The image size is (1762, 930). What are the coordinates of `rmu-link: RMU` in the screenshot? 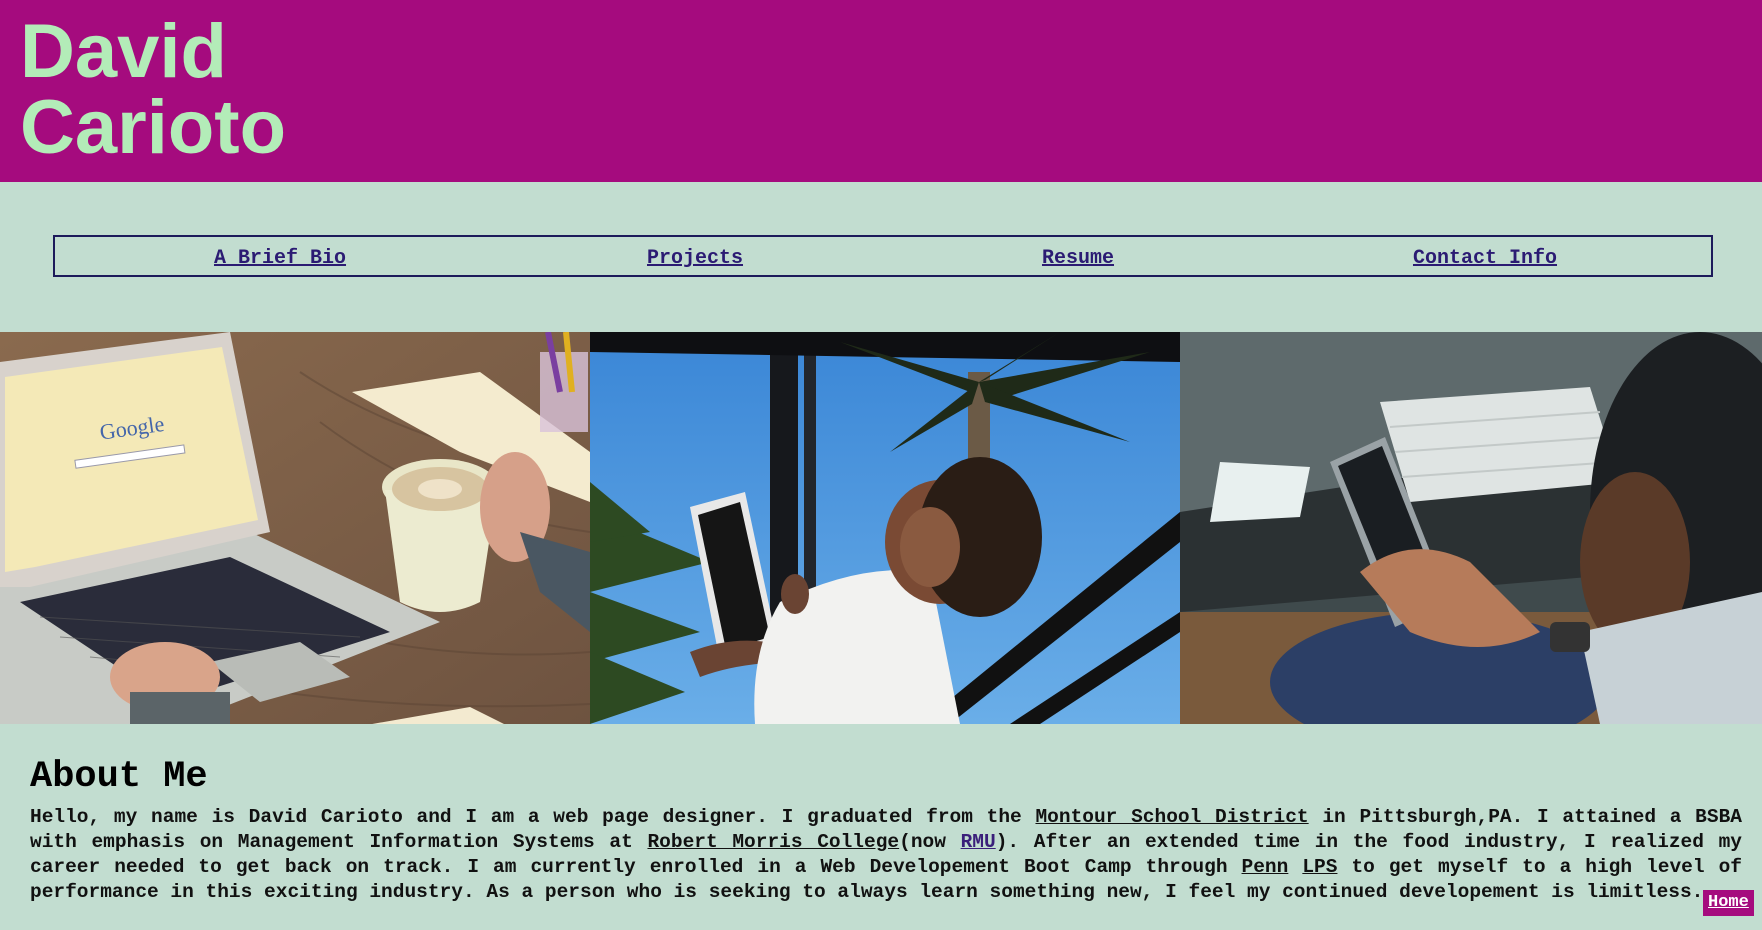 It's located at (978, 842).